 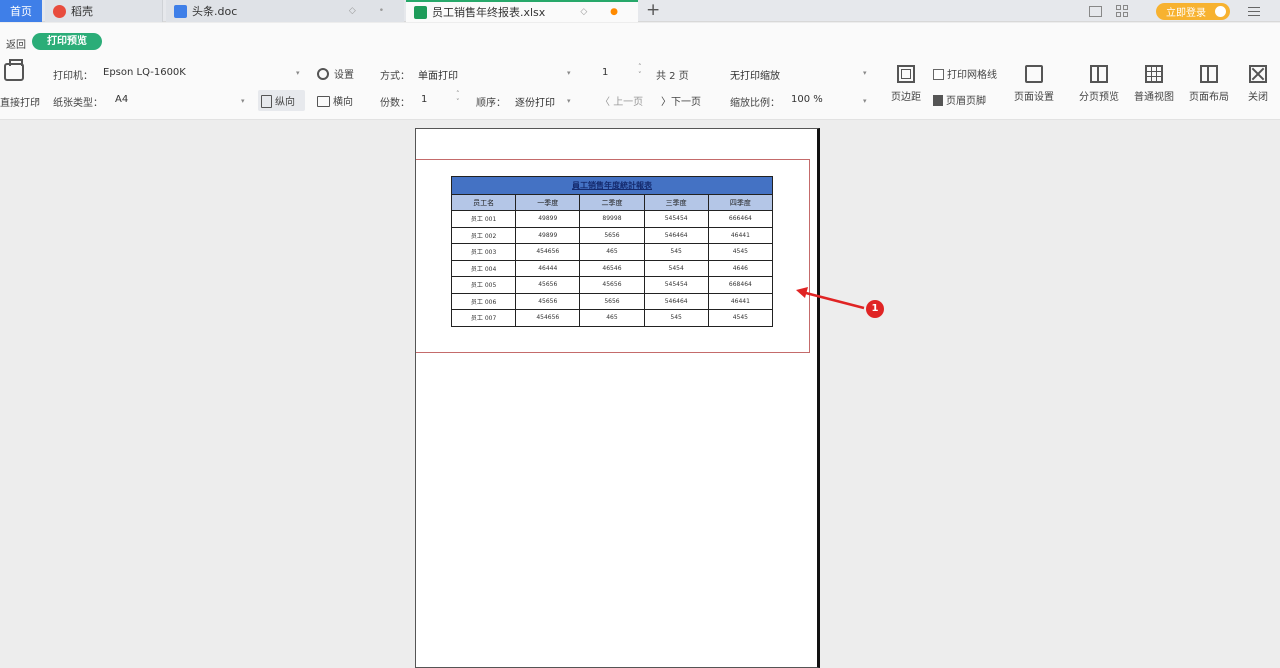 What do you see at coordinates (323, 101) in the screenshot?
I see `landscape-page-icon` at bounding box center [323, 101].